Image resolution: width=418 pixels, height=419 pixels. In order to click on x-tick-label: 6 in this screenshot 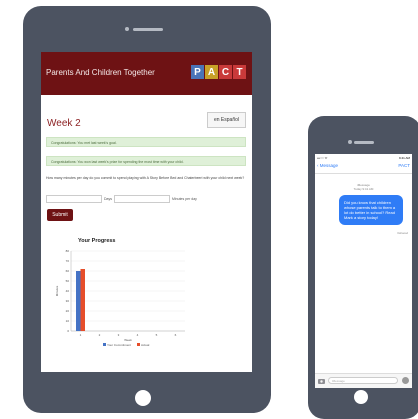, I will do `click(176, 335)`.